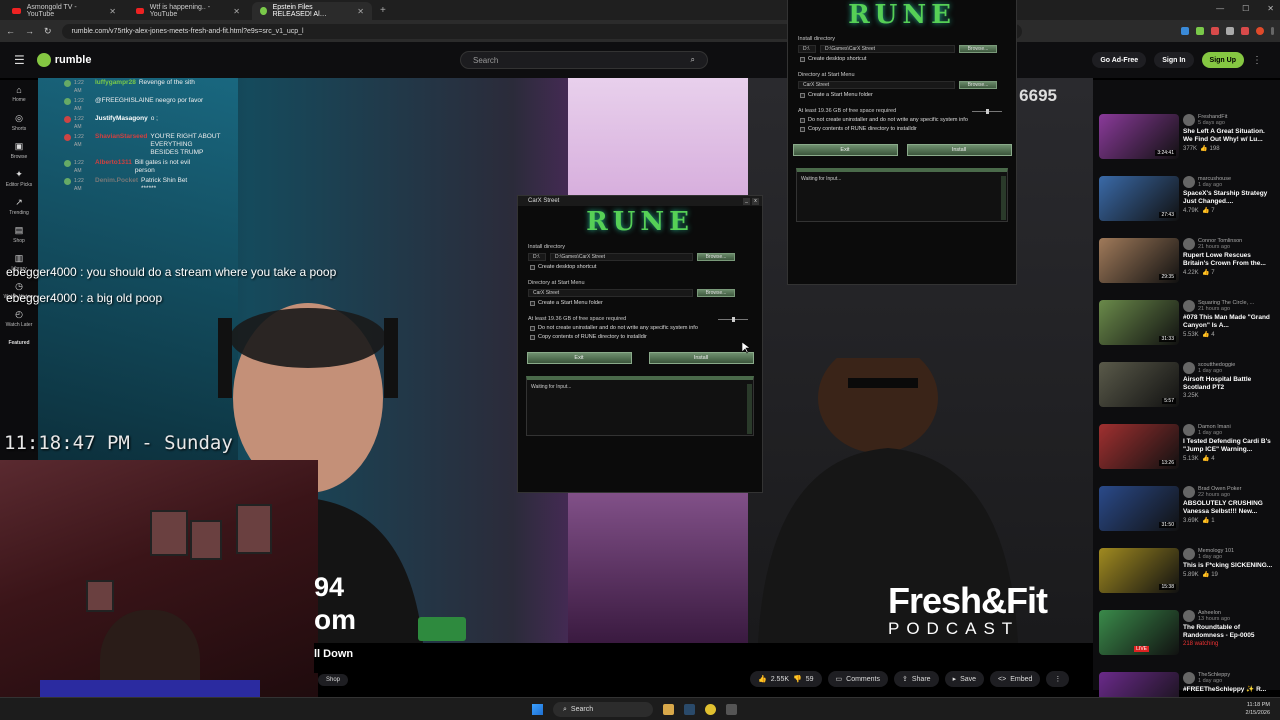  I want to click on video-thumbnail: 3:24:41, so click(1139, 136).